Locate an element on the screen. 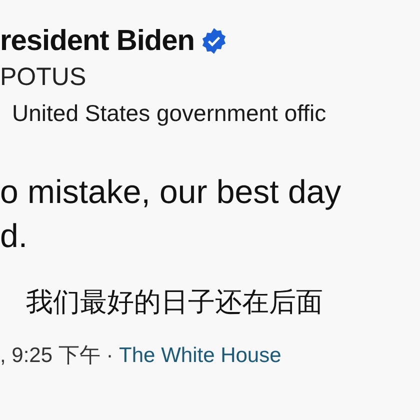  tweet-text: d. is located at coordinates (14, 235).